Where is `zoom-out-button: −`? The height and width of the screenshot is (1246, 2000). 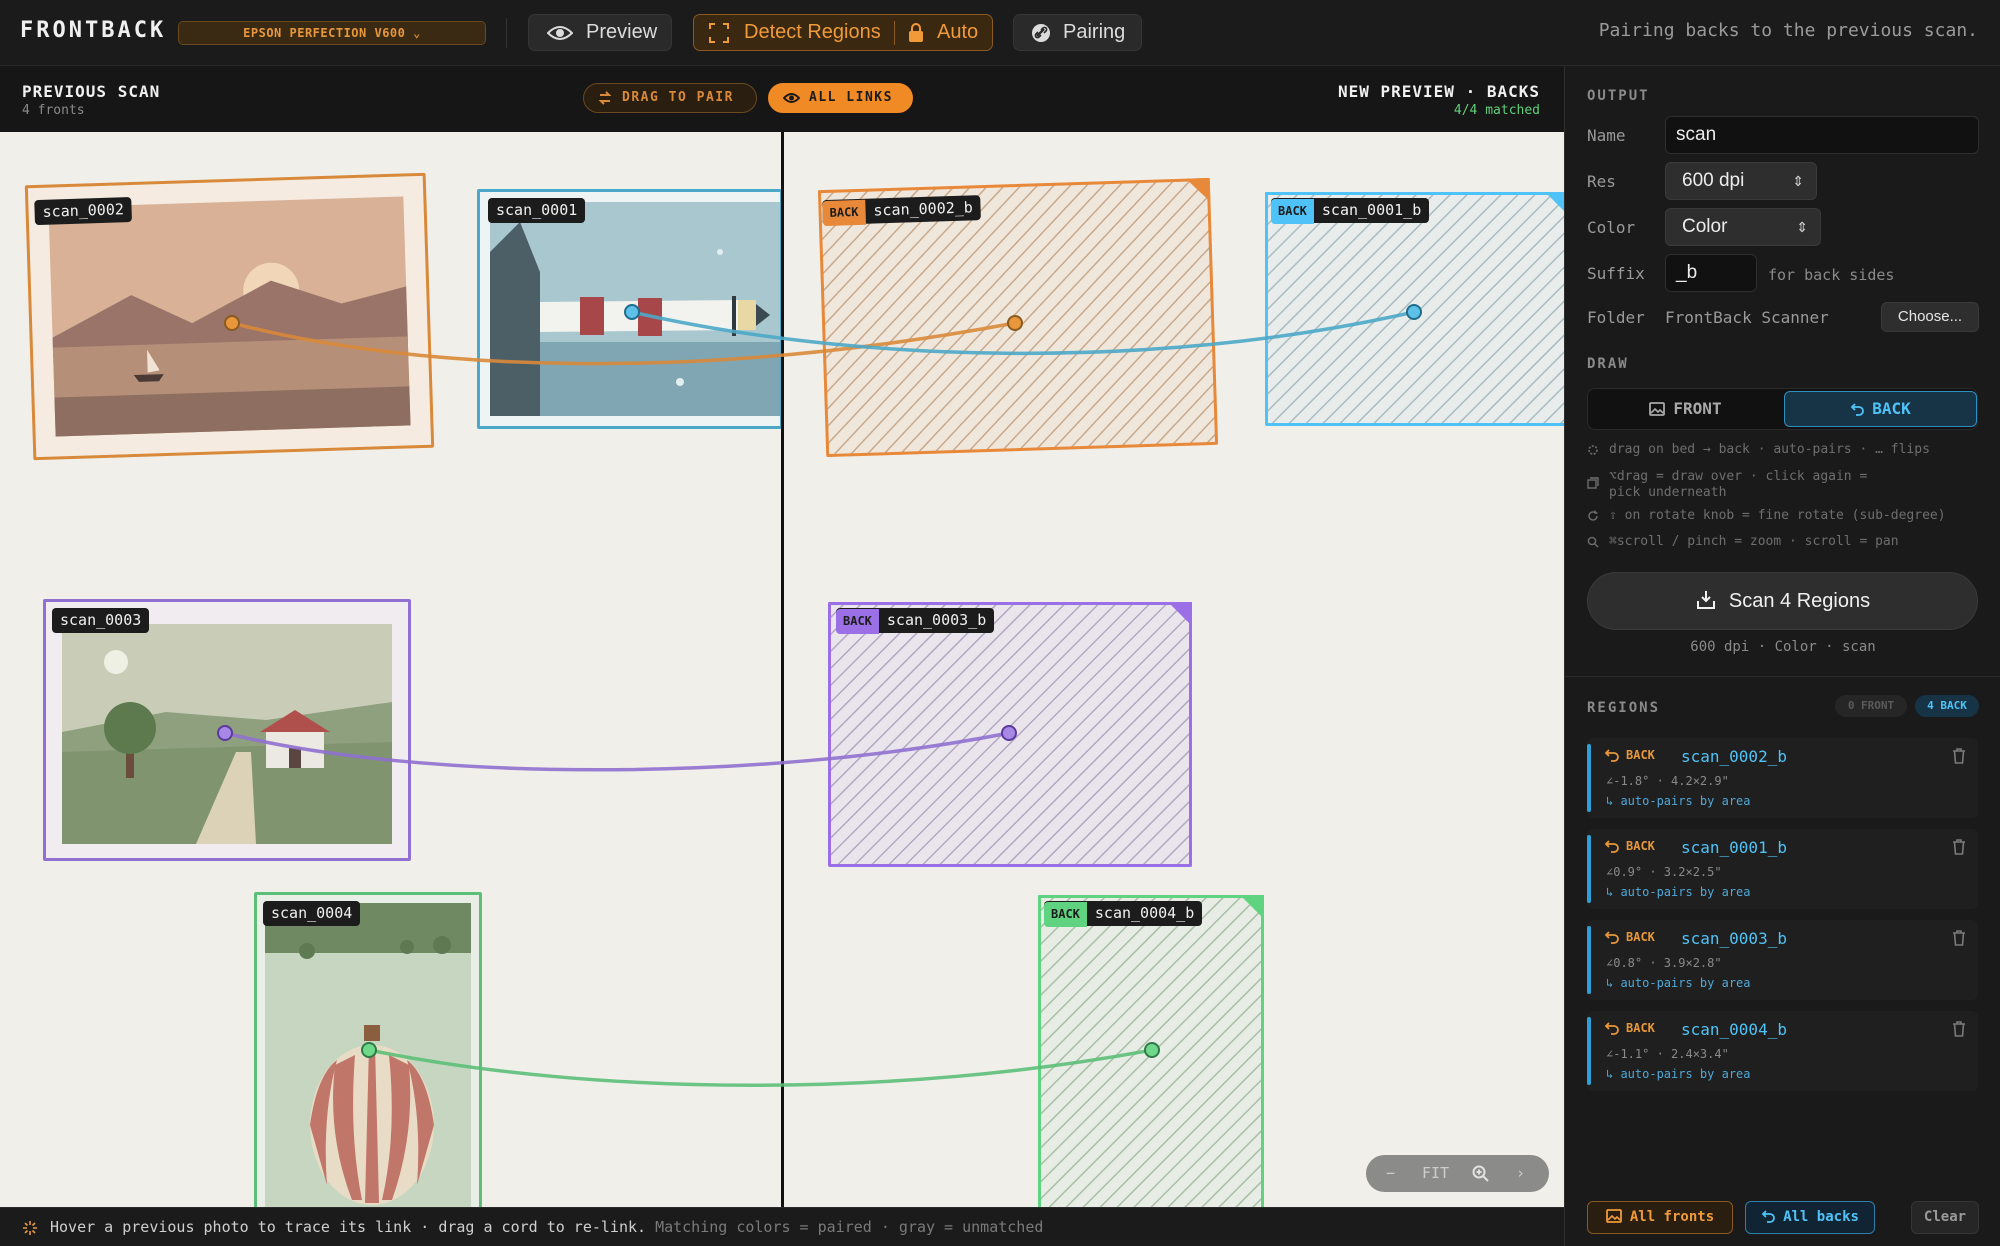 zoom-out-button: − is located at coordinates (1390, 1173).